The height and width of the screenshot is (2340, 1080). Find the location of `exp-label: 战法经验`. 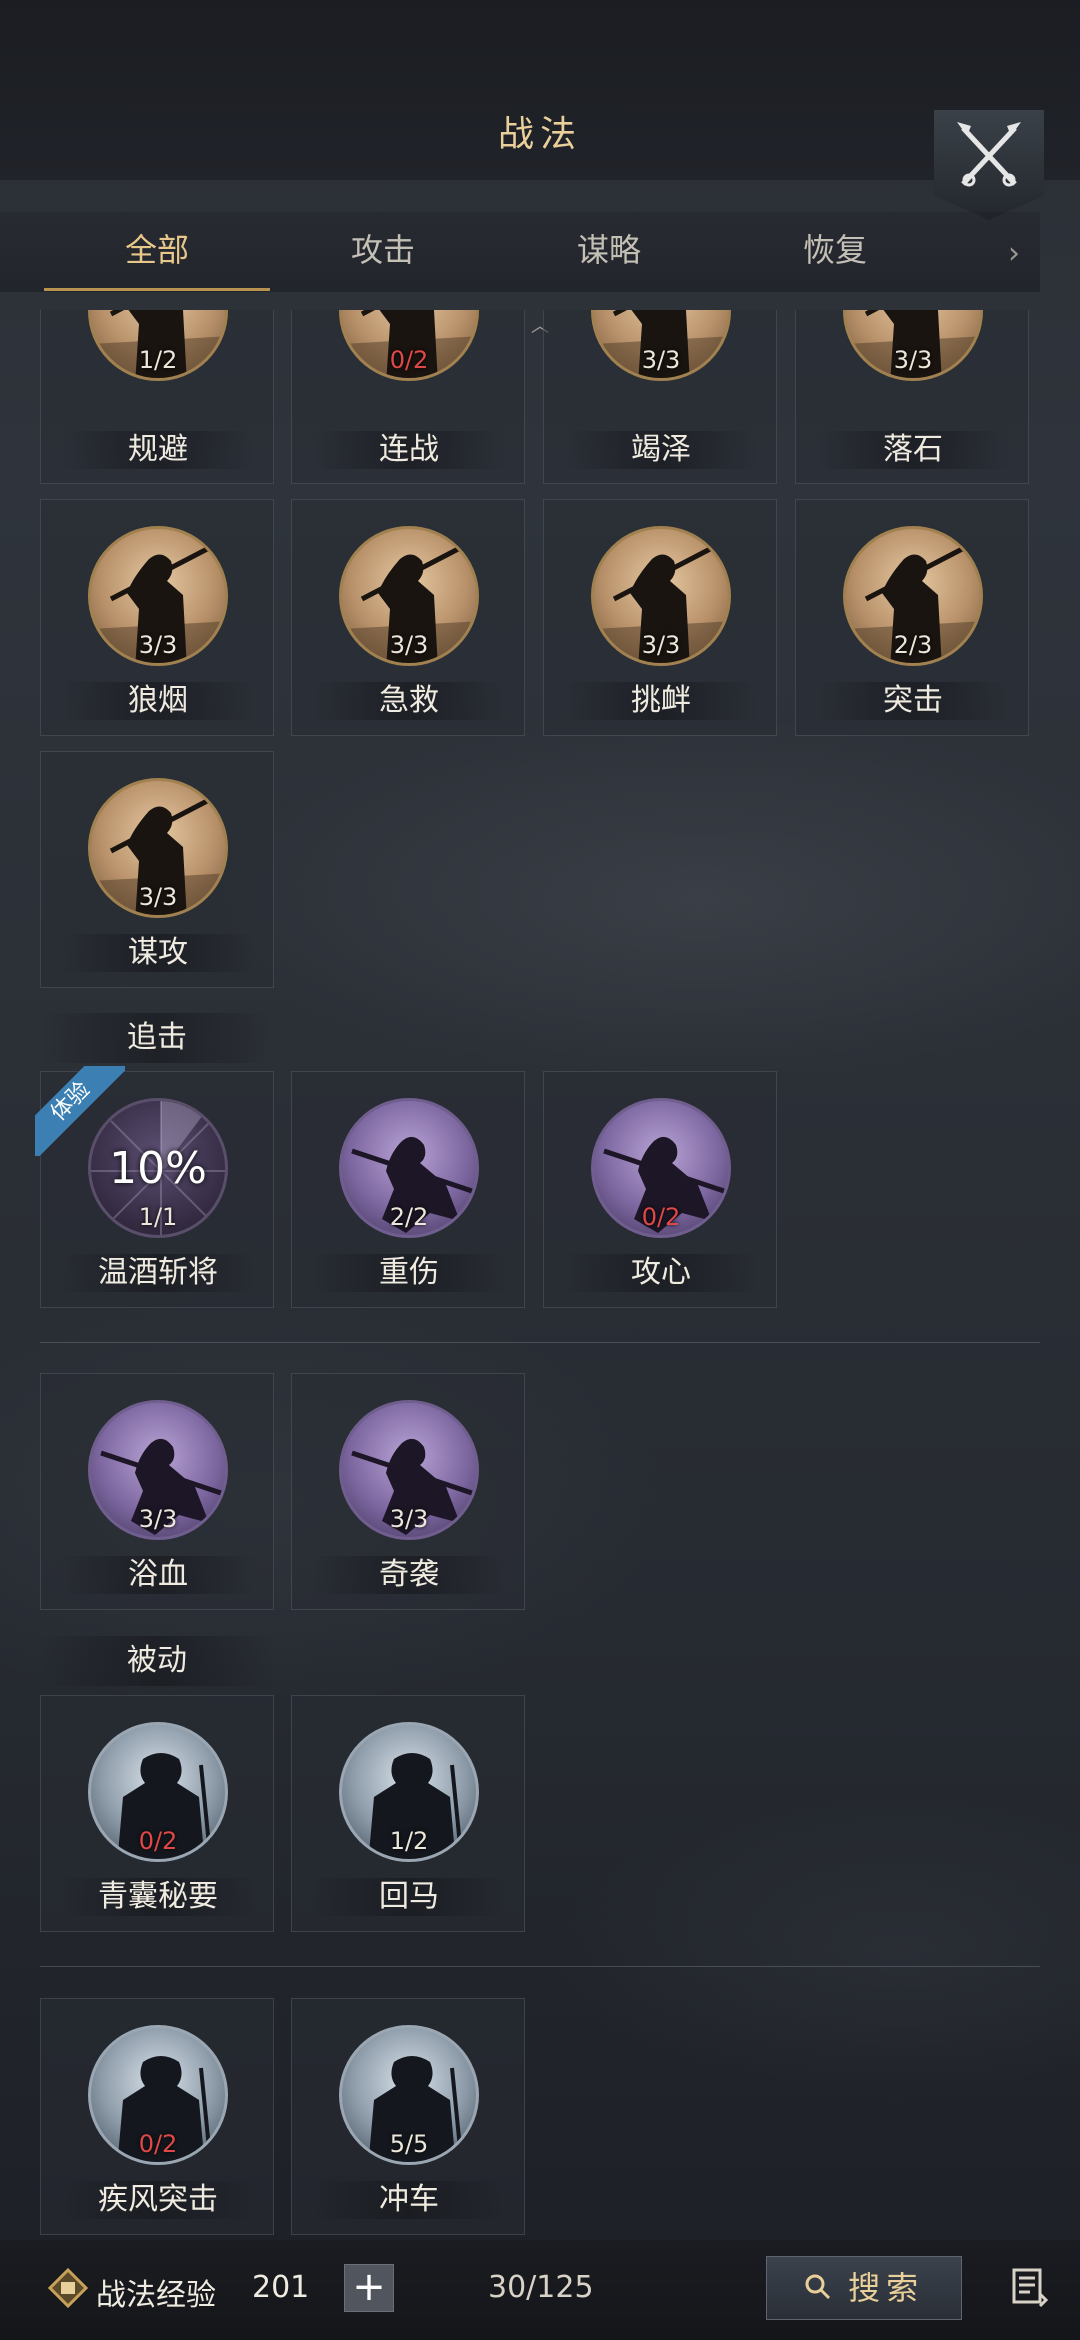

exp-label: 战法经验 is located at coordinates (156, 2295).